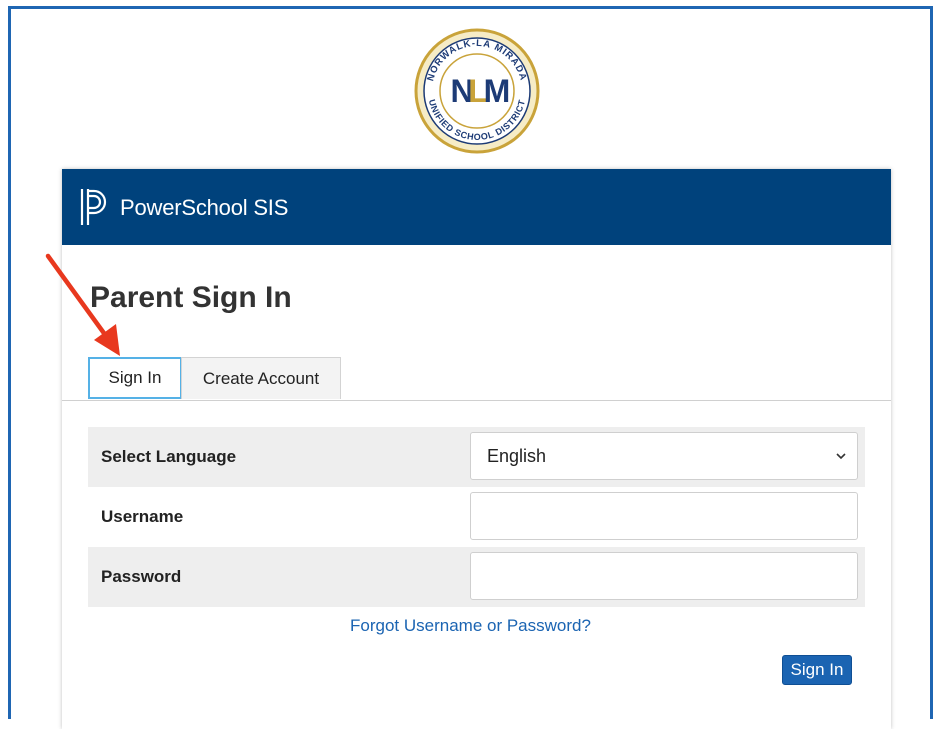 The width and height of the screenshot is (938, 729). Describe the element at coordinates (135, 378) in the screenshot. I see `tab-sign-in: Sign In` at that location.